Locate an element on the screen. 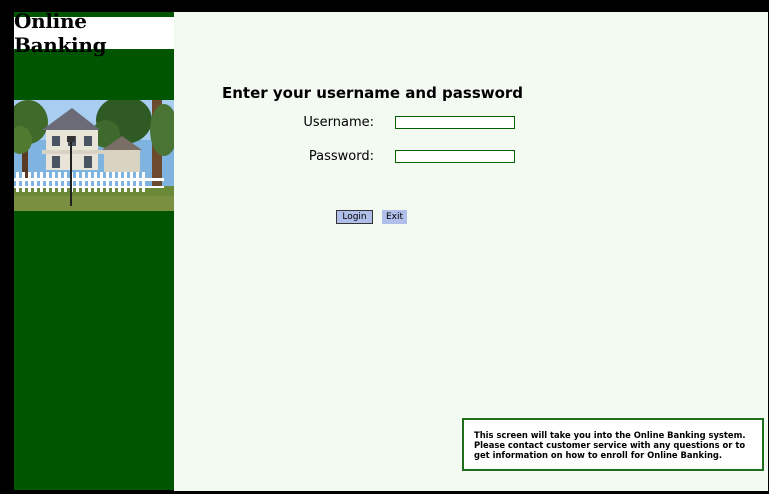 This screenshot has height=494, width=769. brand-title: Online Banking is located at coordinates (60, 33).